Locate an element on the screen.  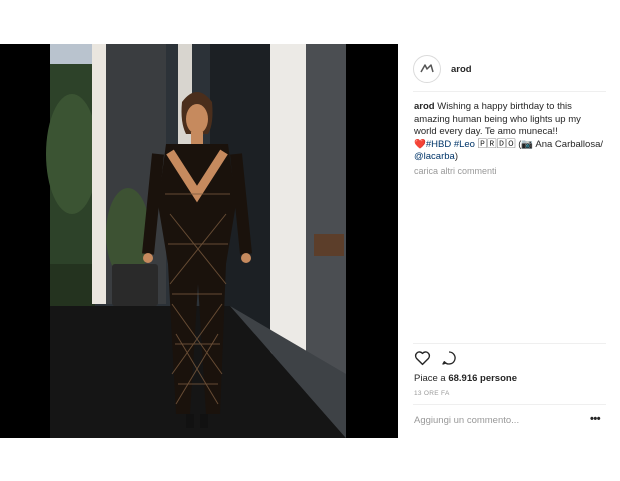
caption-close-paren: ) is located at coordinates (456, 156).